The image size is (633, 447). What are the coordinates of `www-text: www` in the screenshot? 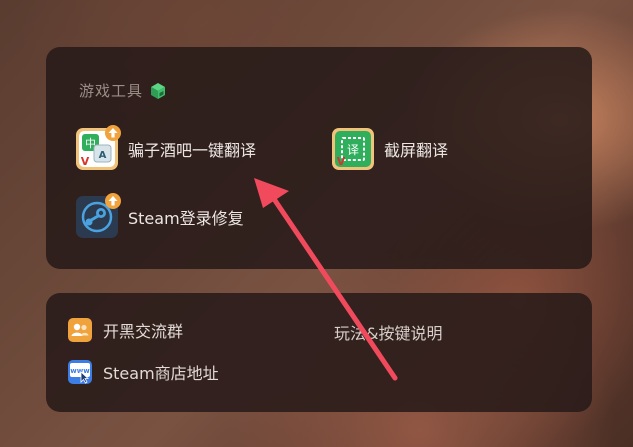 It's located at (80, 371).